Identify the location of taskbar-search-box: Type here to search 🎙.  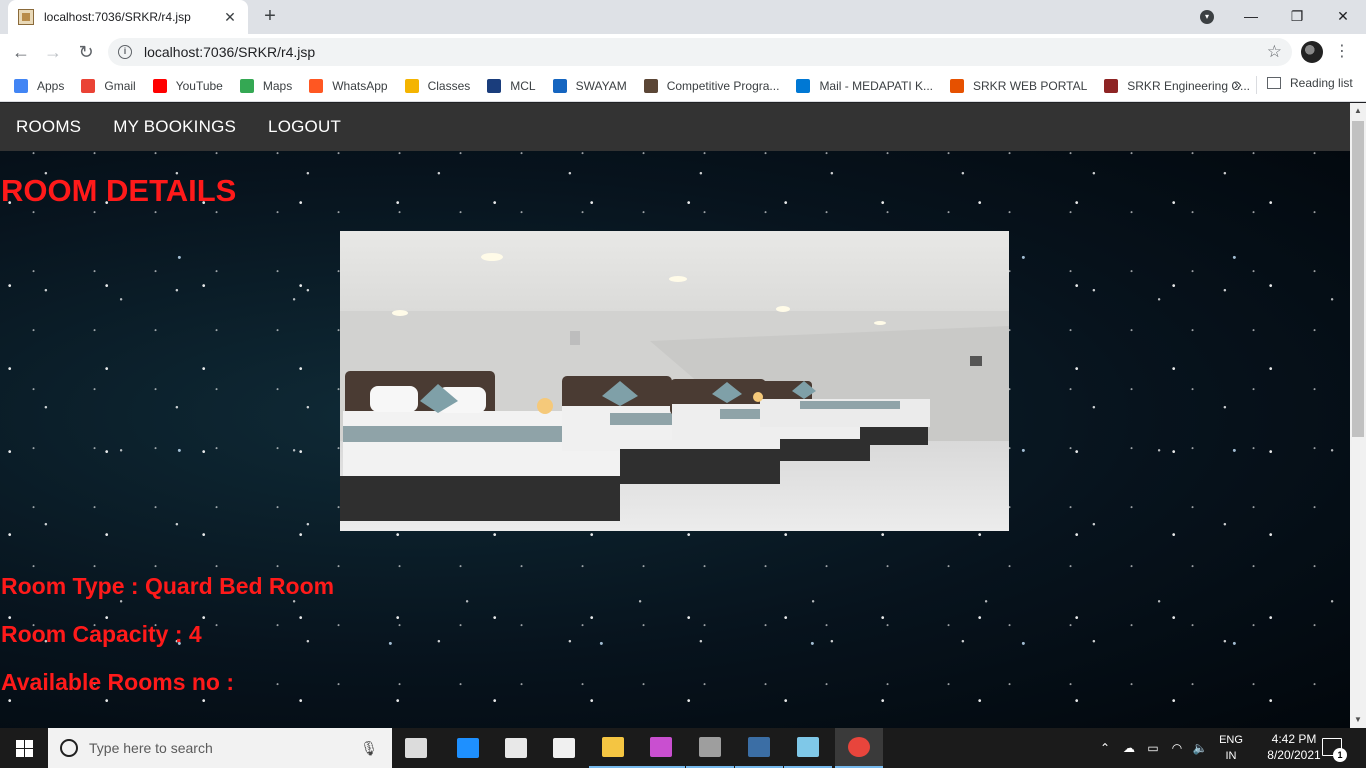
(220, 748).